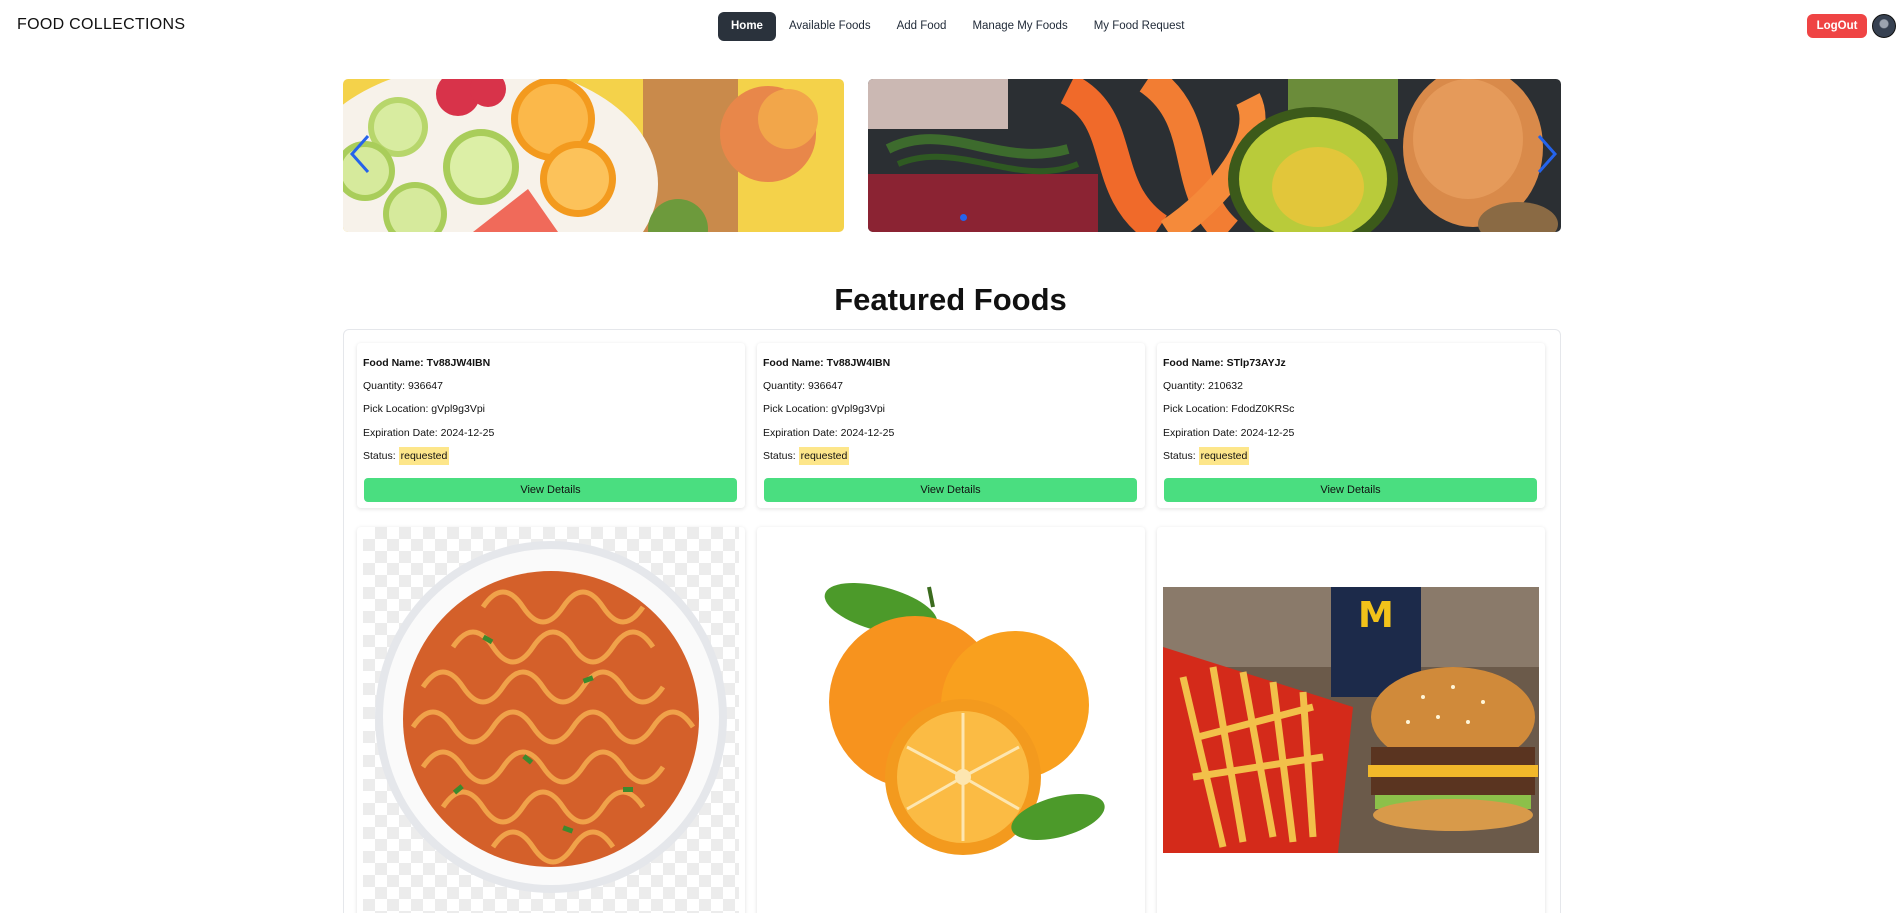  Describe the element at coordinates (360, 154) in the screenshot. I see `carousel-prev-arrow-icon` at that location.